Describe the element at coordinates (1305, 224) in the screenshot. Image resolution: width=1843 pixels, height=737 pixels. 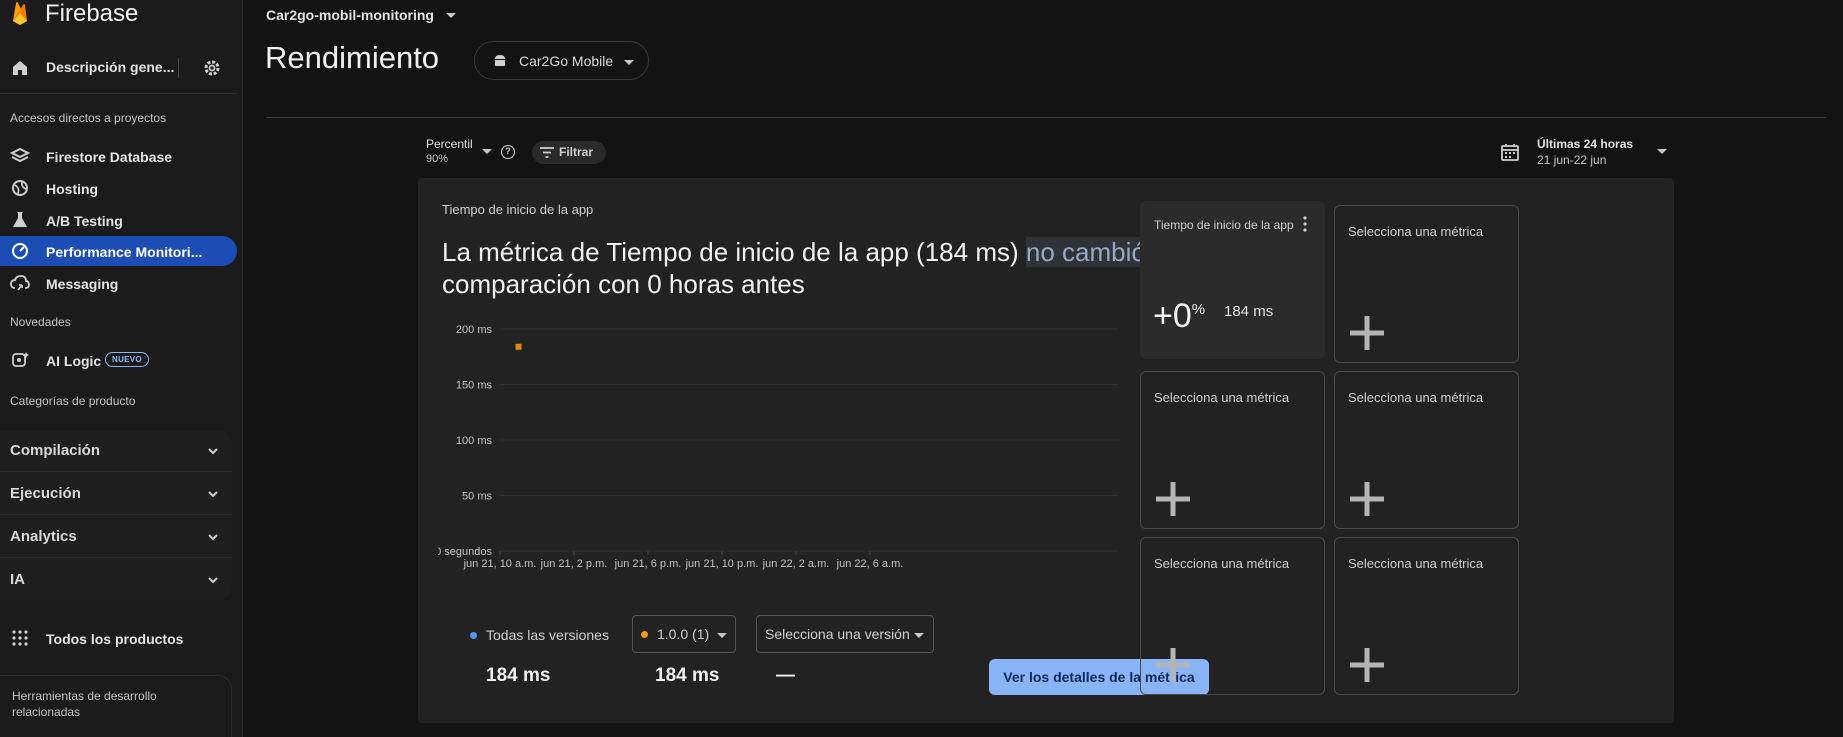
I see `more-vert-icon` at that location.